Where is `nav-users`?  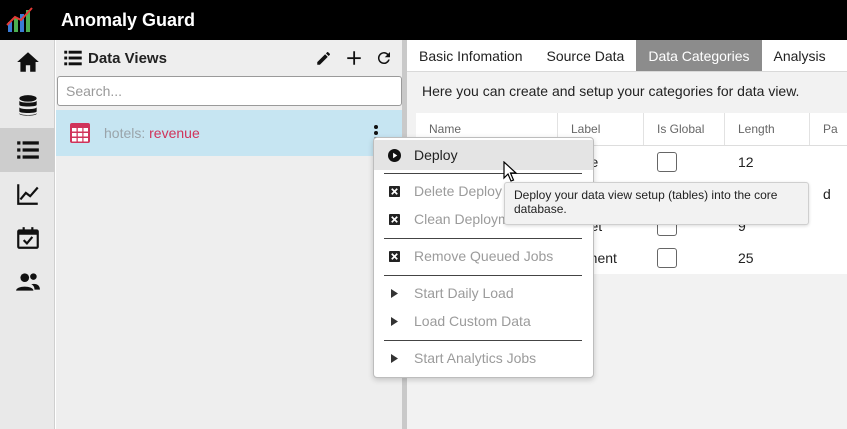
nav-users is located at coordinates (27, 282).